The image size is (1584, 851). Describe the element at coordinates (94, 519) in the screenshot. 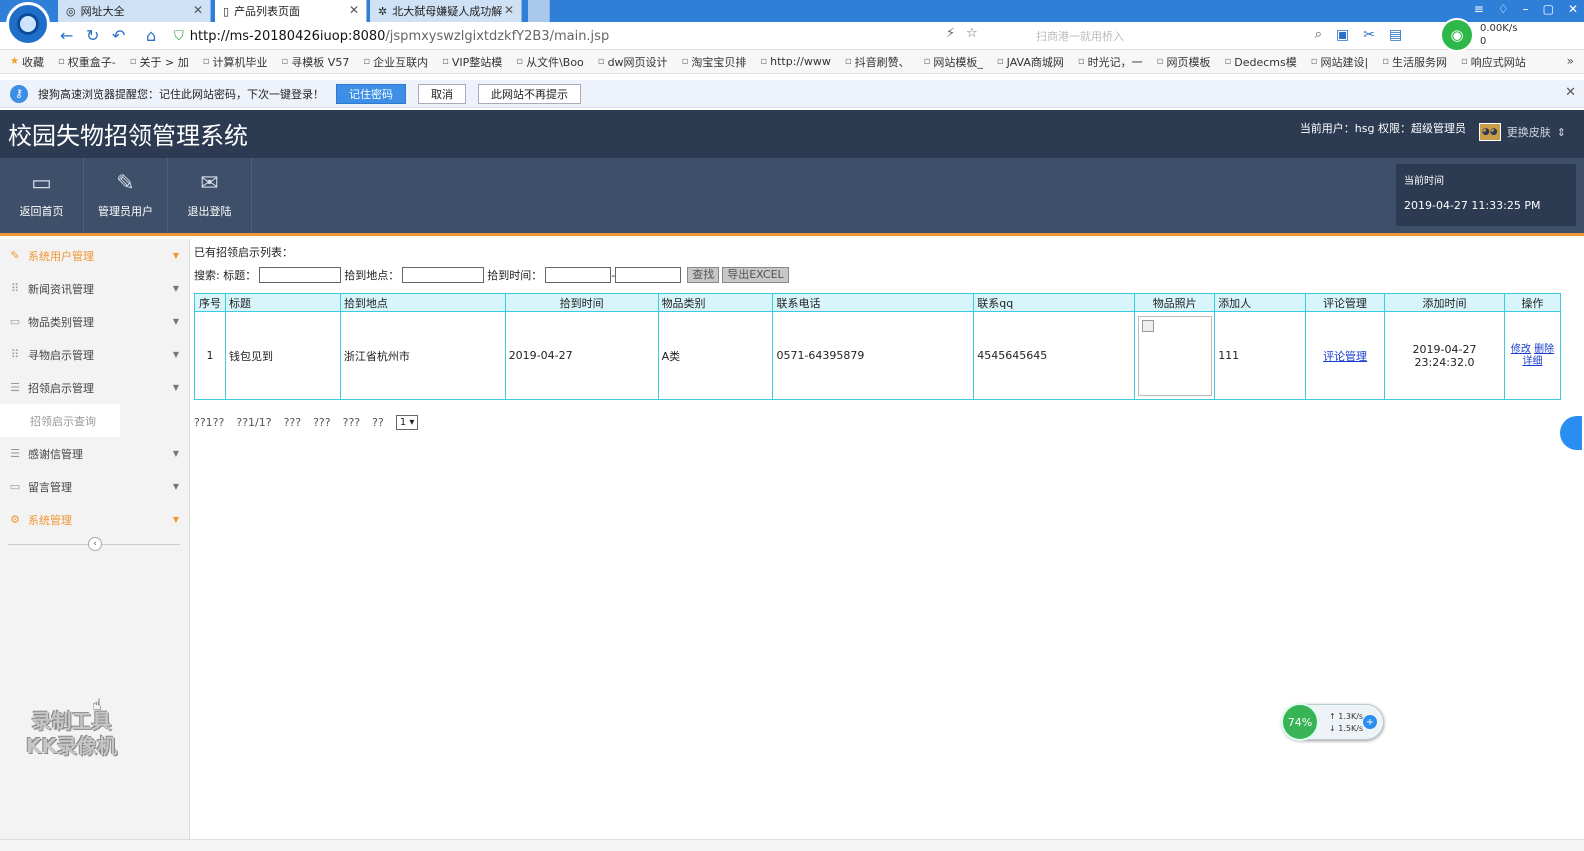

I see `sidebar-item: ⚙ 系统管理 ▼` at that location.